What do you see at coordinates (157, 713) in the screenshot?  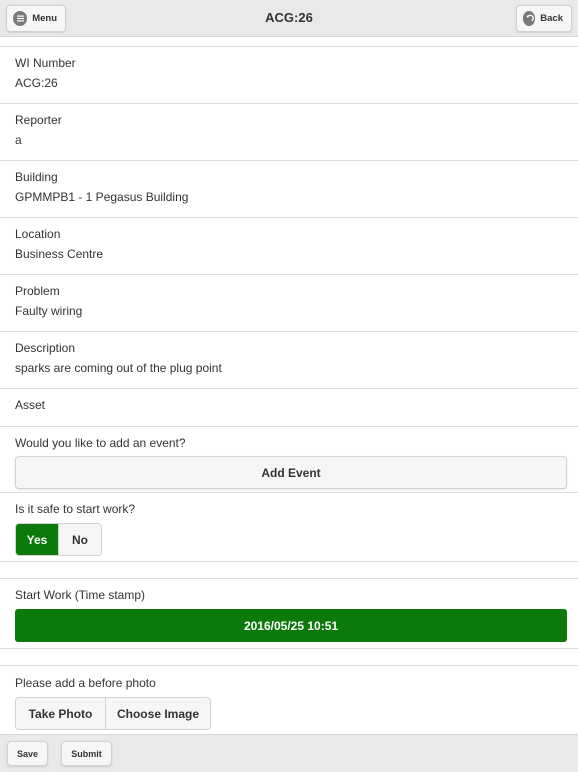 I see `choose-image-button: Choose Image` at bounding box center [157, 713].